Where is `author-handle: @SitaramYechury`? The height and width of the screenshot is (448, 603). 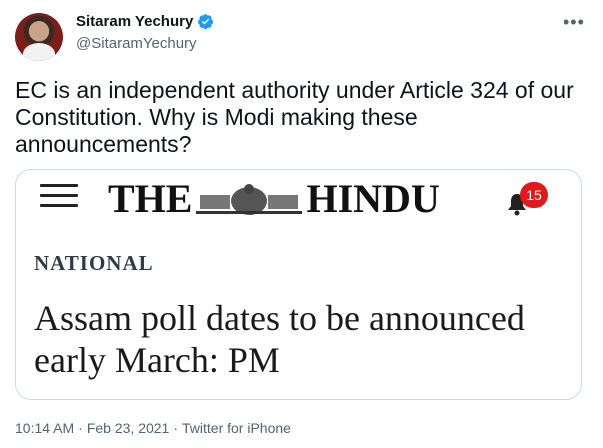 author-handle: @SitaramYechury is located at coordinates (136, 43).